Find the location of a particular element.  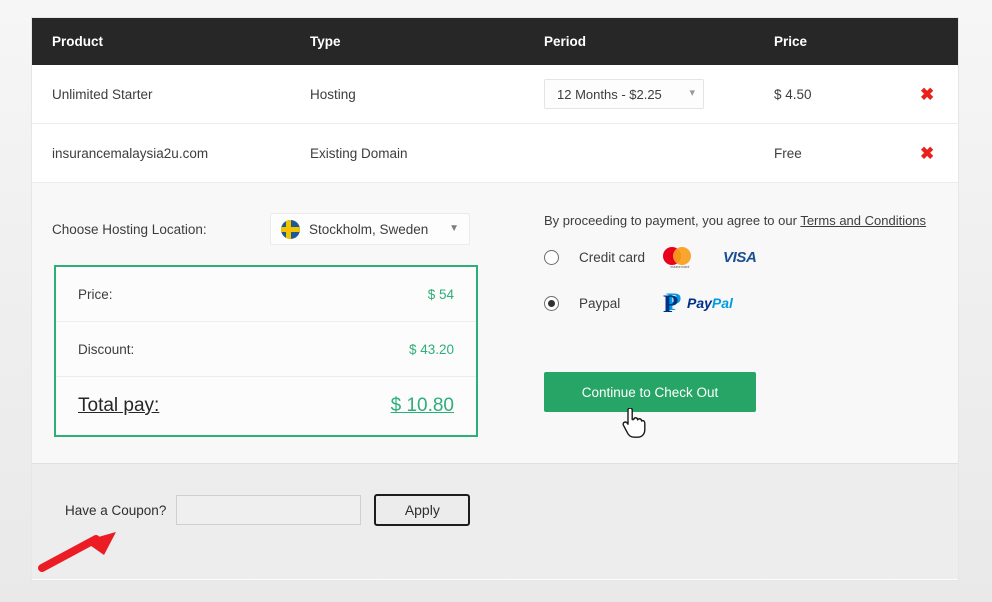

cell-type: Hosting is located at coordinates (427, 94).